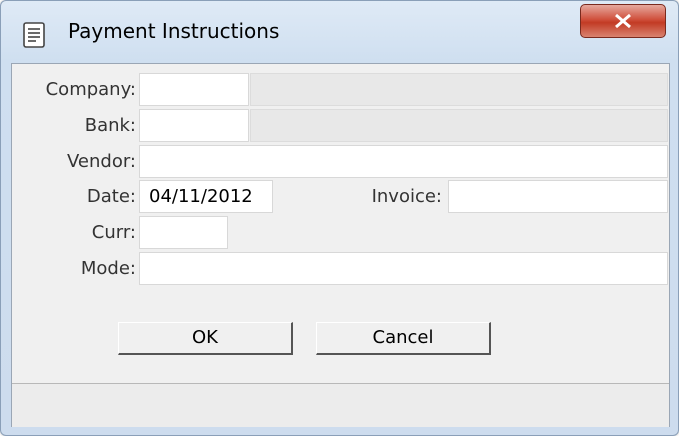  I want to click on window-title: Payment Instructions, so click(174, 31).